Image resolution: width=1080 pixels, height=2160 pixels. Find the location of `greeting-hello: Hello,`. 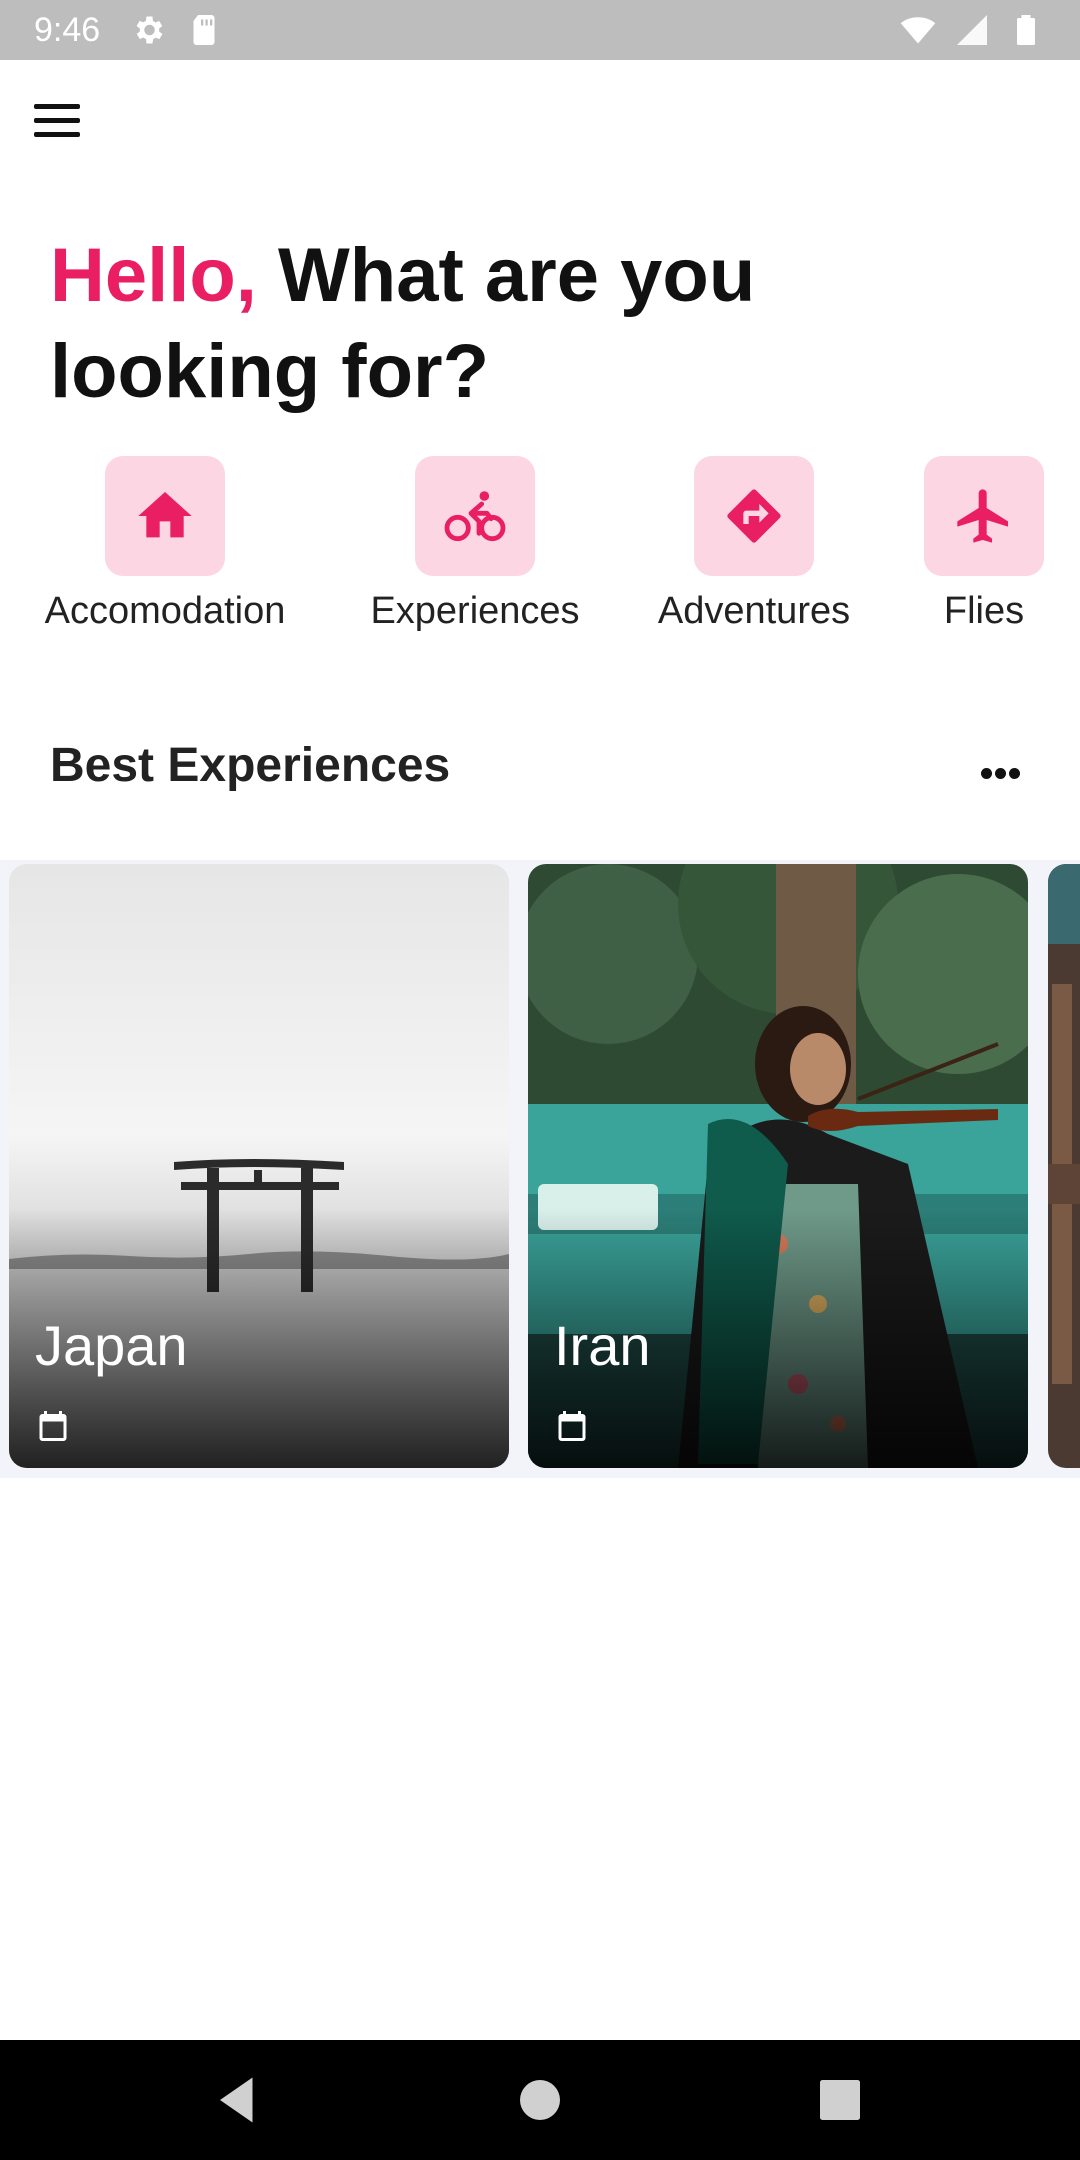

greeting-hello: Hello, is located at coordinates (153, 275).